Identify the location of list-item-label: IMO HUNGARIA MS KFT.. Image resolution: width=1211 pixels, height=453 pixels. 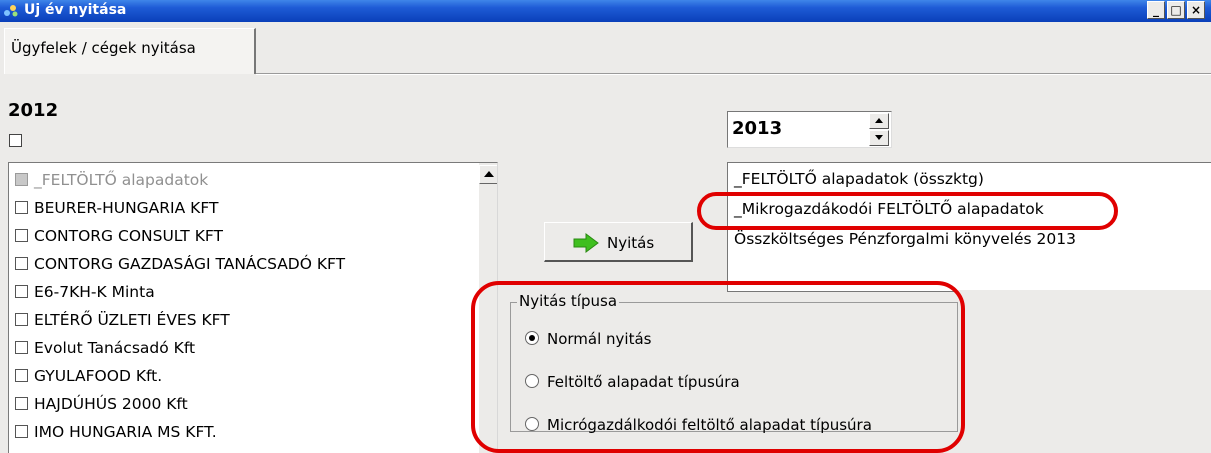
(125, 432).